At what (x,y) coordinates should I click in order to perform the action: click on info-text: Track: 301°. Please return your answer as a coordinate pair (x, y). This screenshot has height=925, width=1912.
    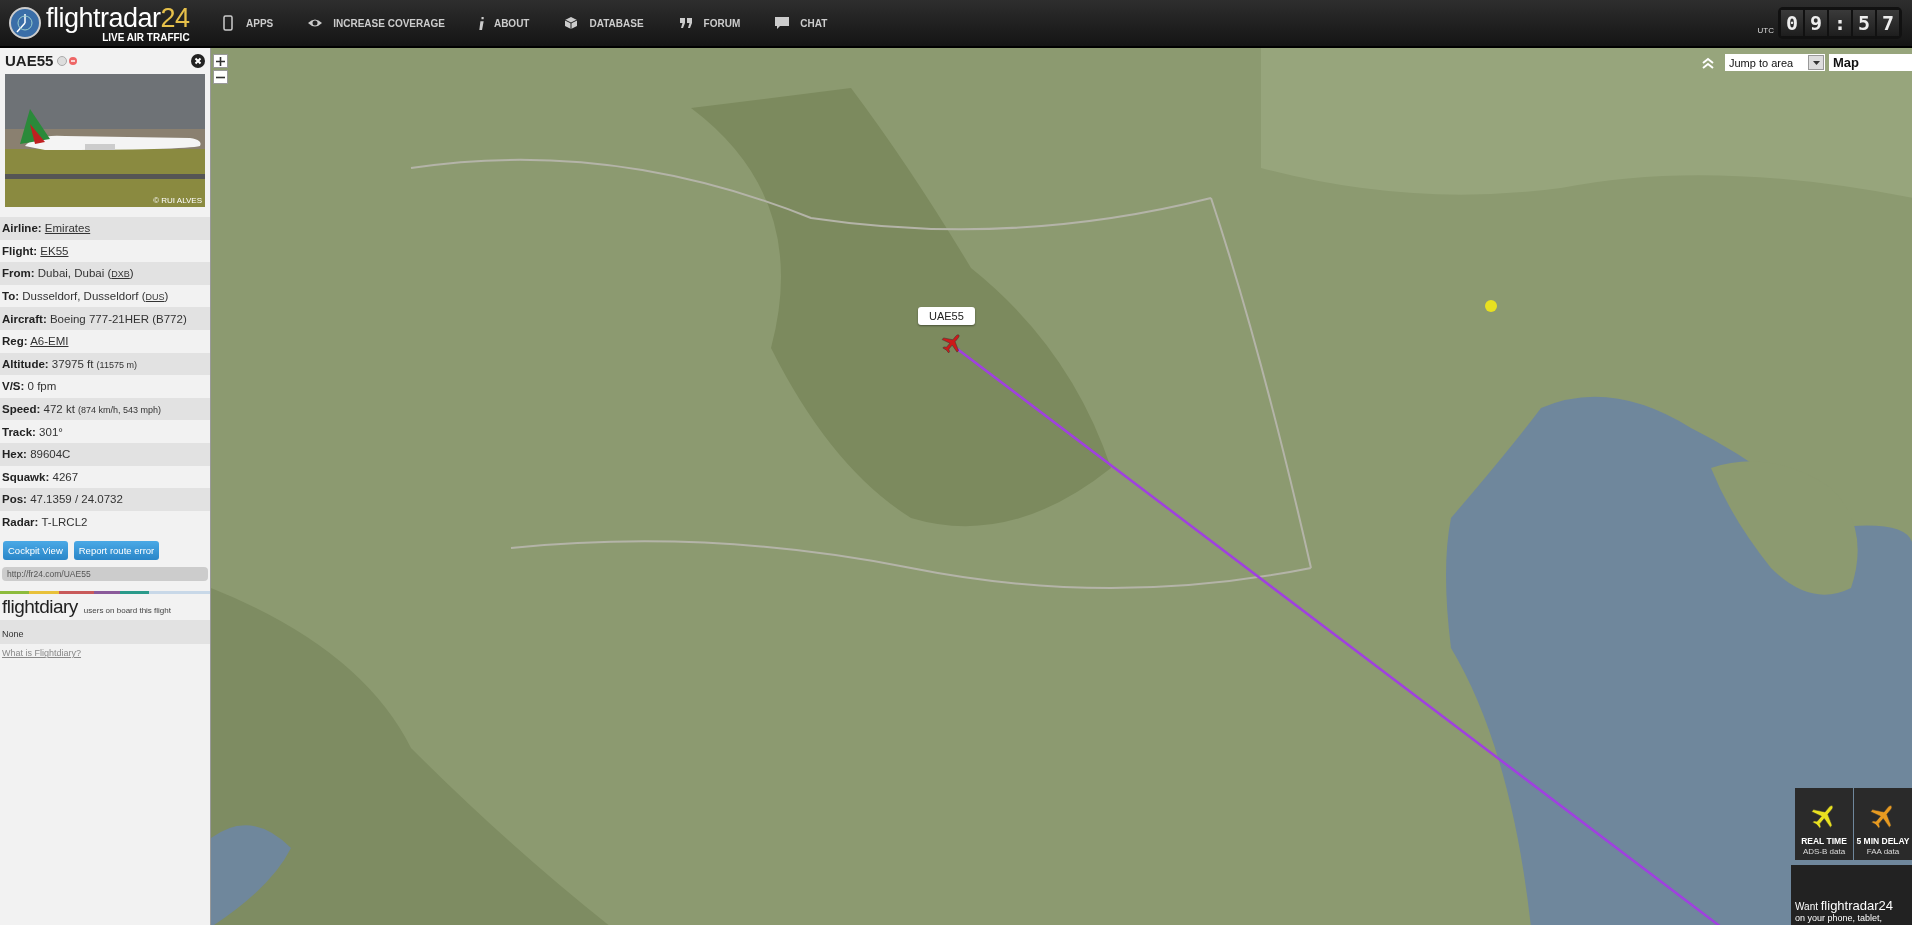
    Looking at the image, I should click on (32, 431).